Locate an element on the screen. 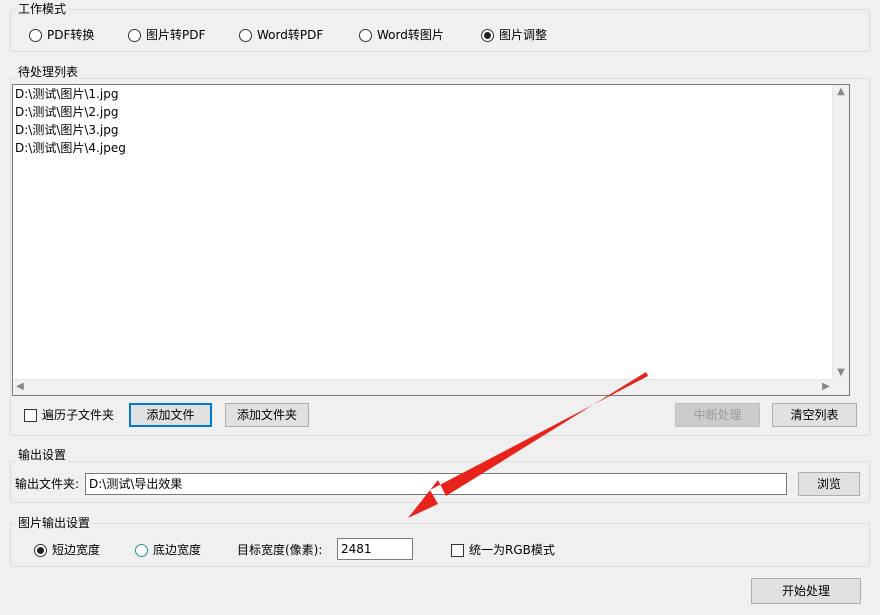  radio-short-edge: 短边宽度 is located at coordinates (67, 550).